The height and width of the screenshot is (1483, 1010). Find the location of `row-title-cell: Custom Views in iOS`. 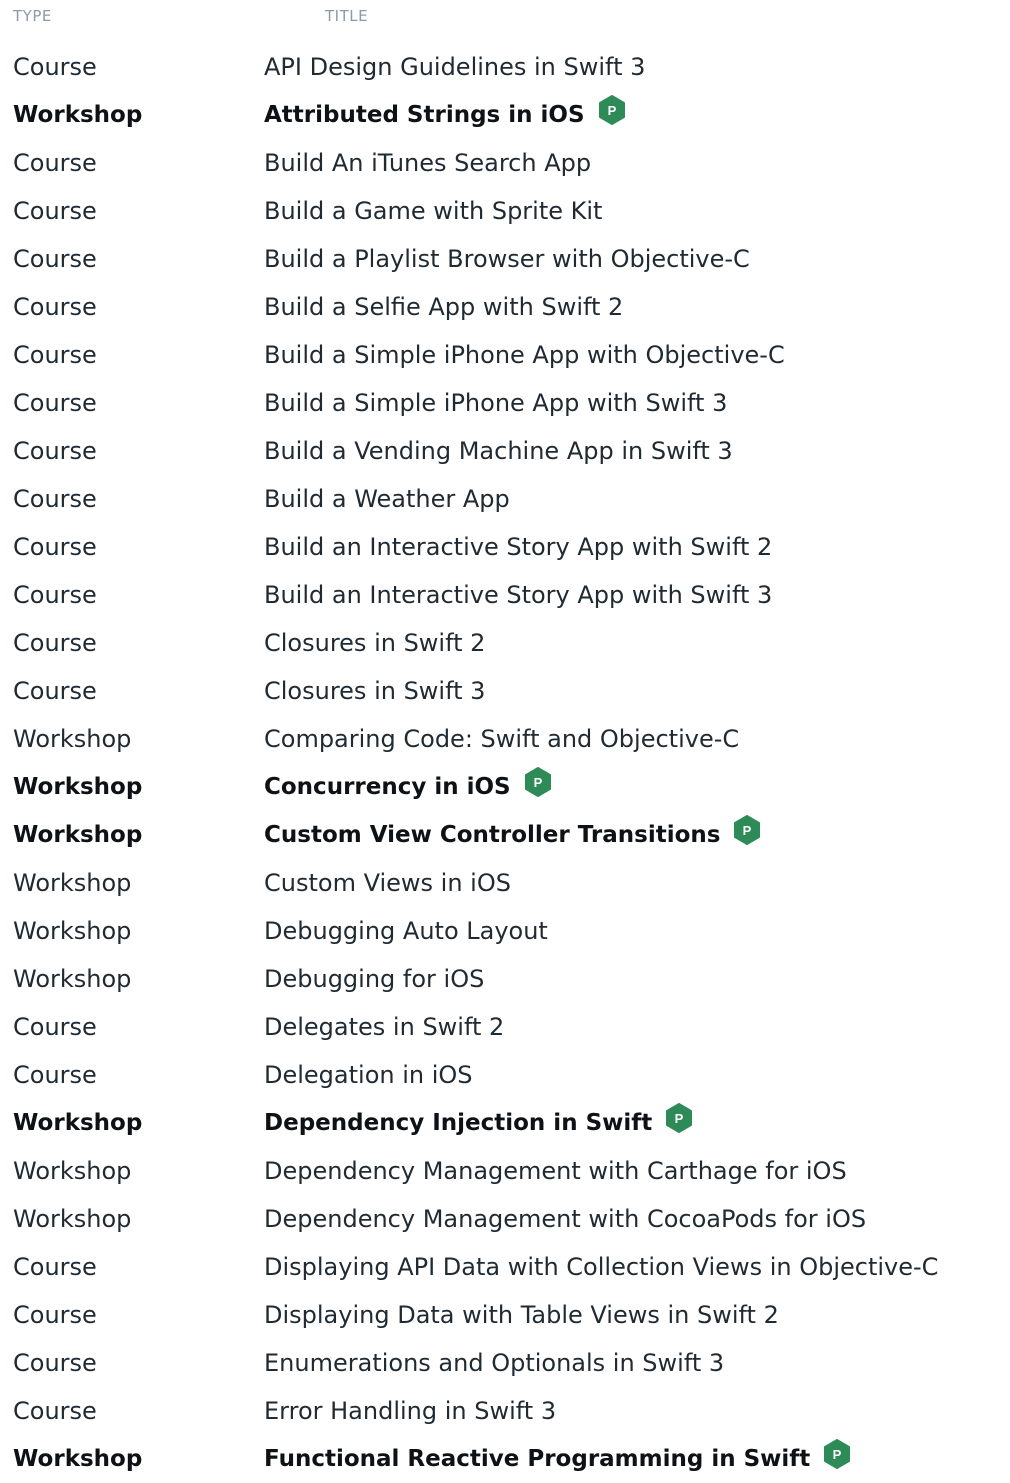

row-title-cell: Custom Views in iOS is located at coordinates (387, 883).